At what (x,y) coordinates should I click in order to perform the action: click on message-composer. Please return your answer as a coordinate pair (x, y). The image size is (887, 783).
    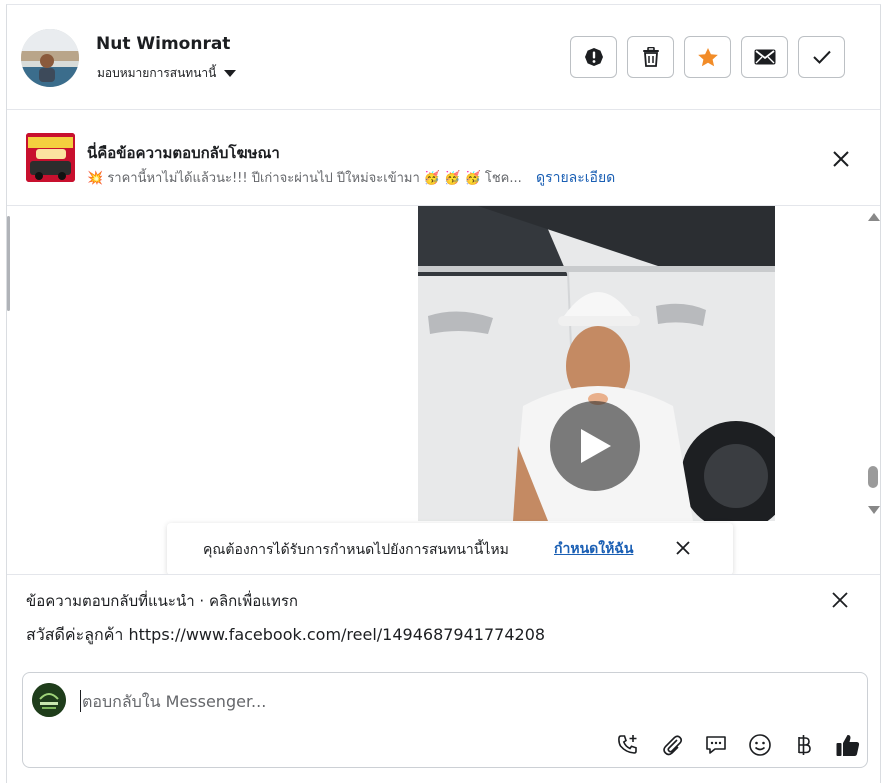
    Looking at the image, I should click on (445, 720).